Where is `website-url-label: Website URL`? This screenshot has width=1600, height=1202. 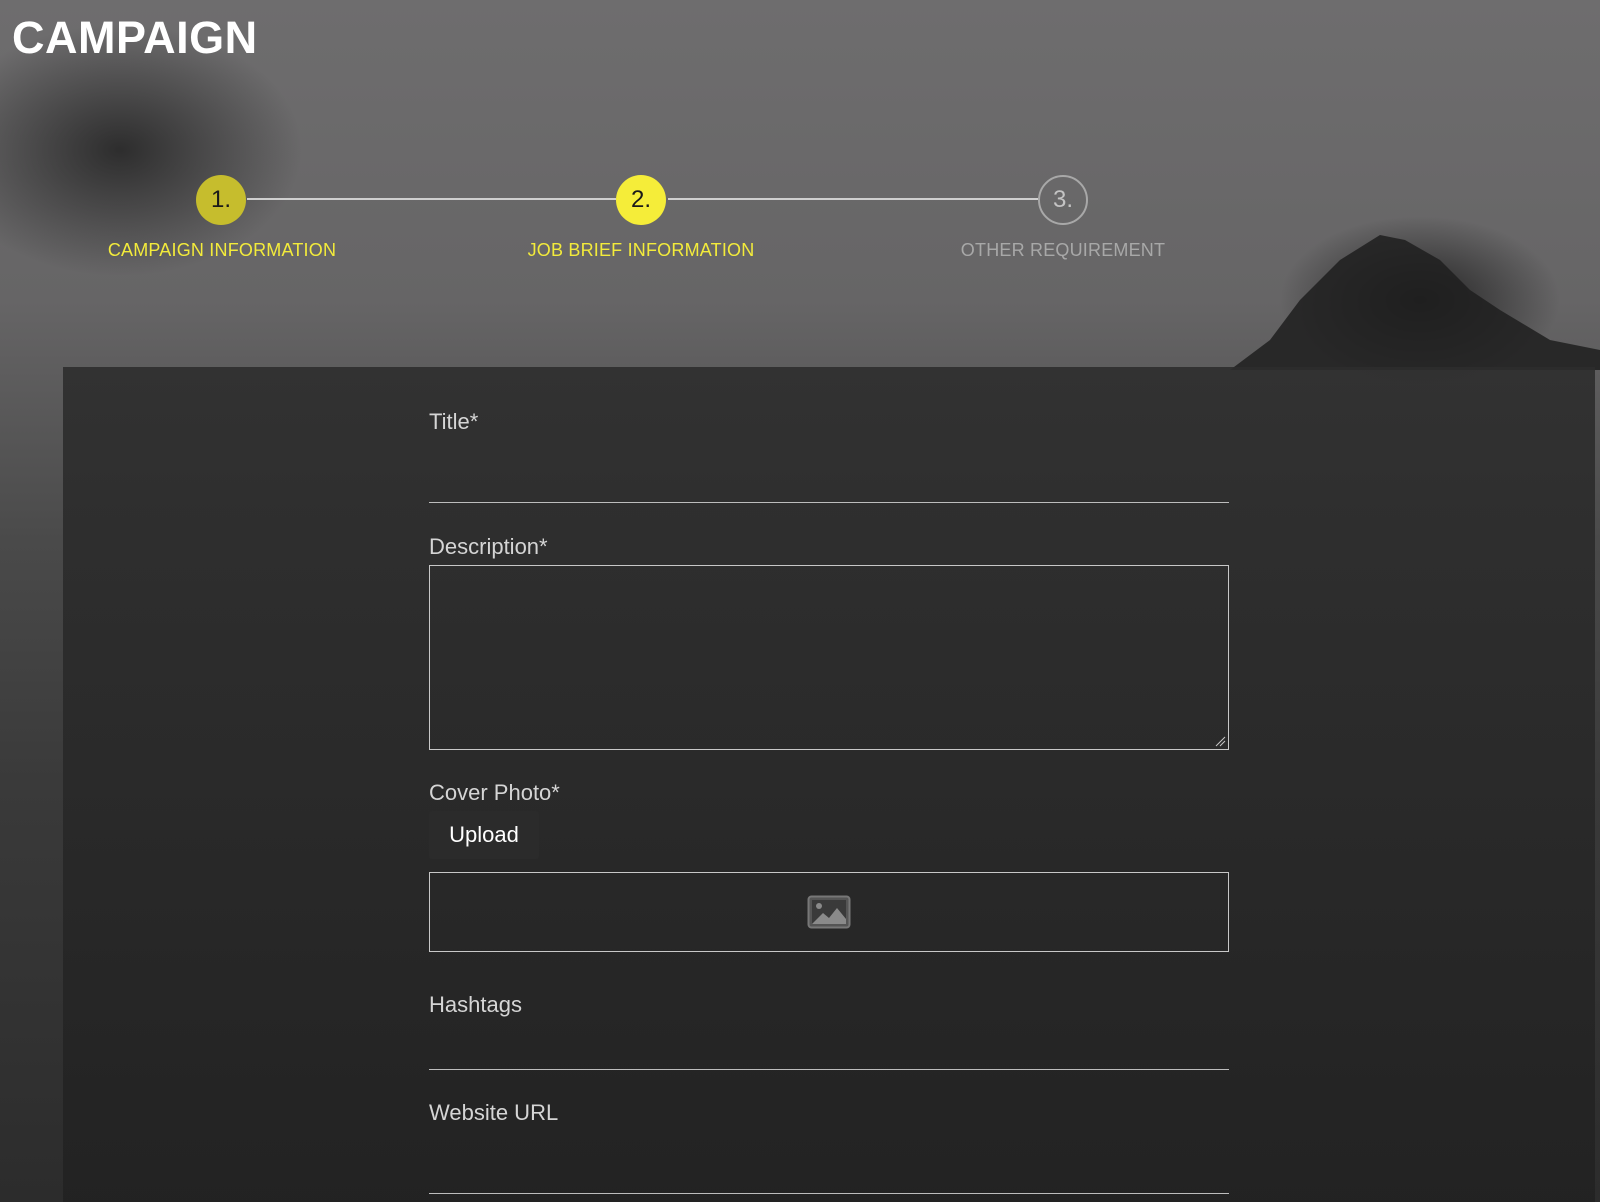
website-url-label: Website URL is located at coordinates (494, 1112).